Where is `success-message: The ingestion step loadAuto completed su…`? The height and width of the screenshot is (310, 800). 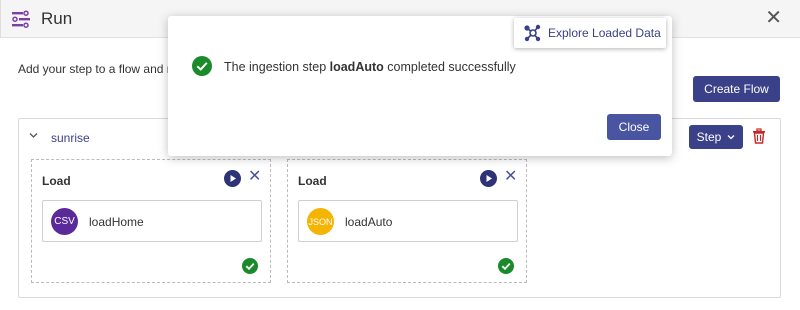
success-message: The ingestion step loadAuto completed su… is located at coordinates (370, 67).